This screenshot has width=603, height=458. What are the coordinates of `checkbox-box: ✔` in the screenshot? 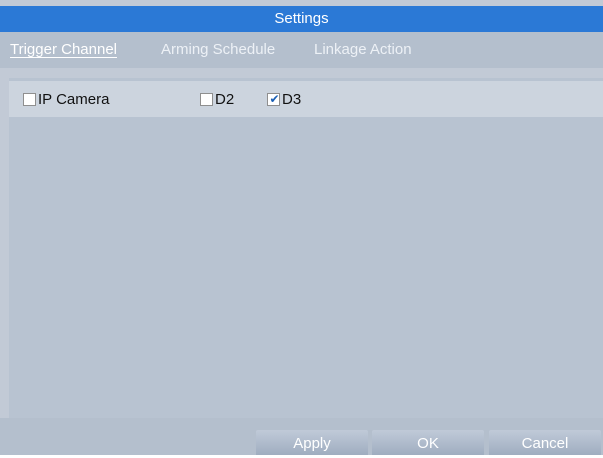 It's located at (273, 99).